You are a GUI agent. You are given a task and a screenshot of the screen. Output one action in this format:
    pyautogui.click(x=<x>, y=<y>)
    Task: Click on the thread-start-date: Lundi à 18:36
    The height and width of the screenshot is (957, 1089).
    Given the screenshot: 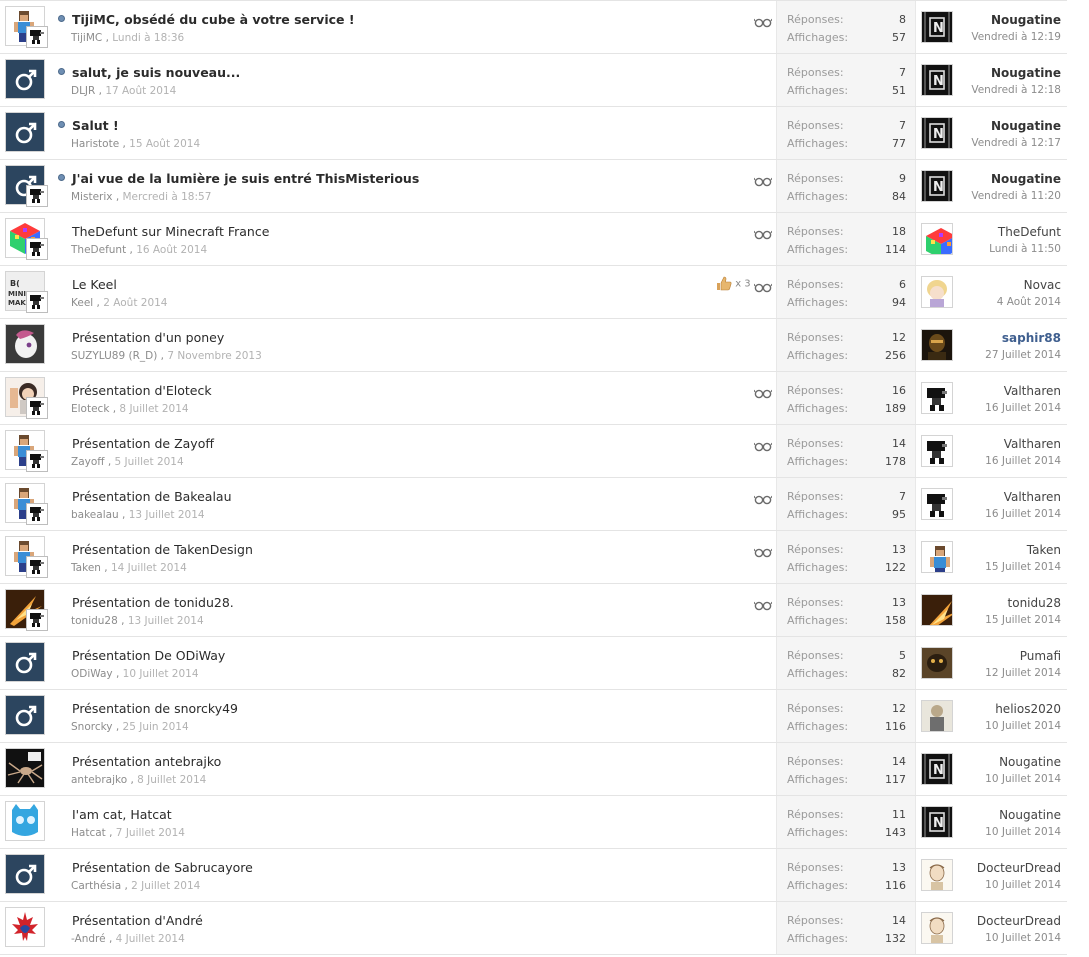 What is the action you would take?
    pyautogui.click(x=148, y=38)
    